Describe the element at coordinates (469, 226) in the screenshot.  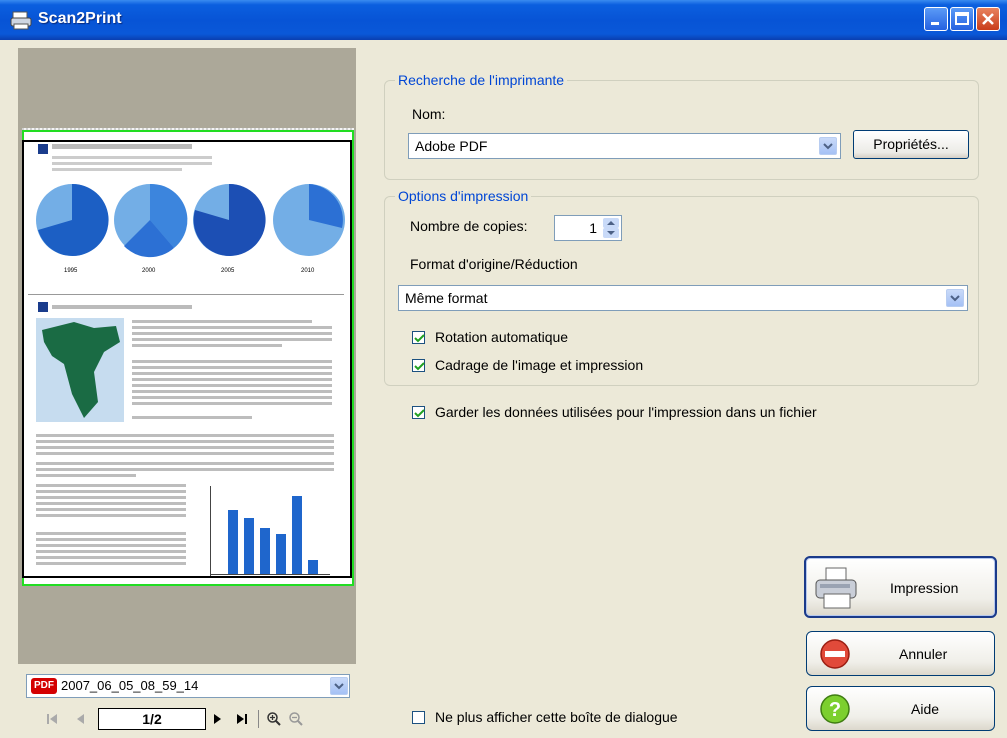
I see `copies-label: Nombre de copies:` at that location.